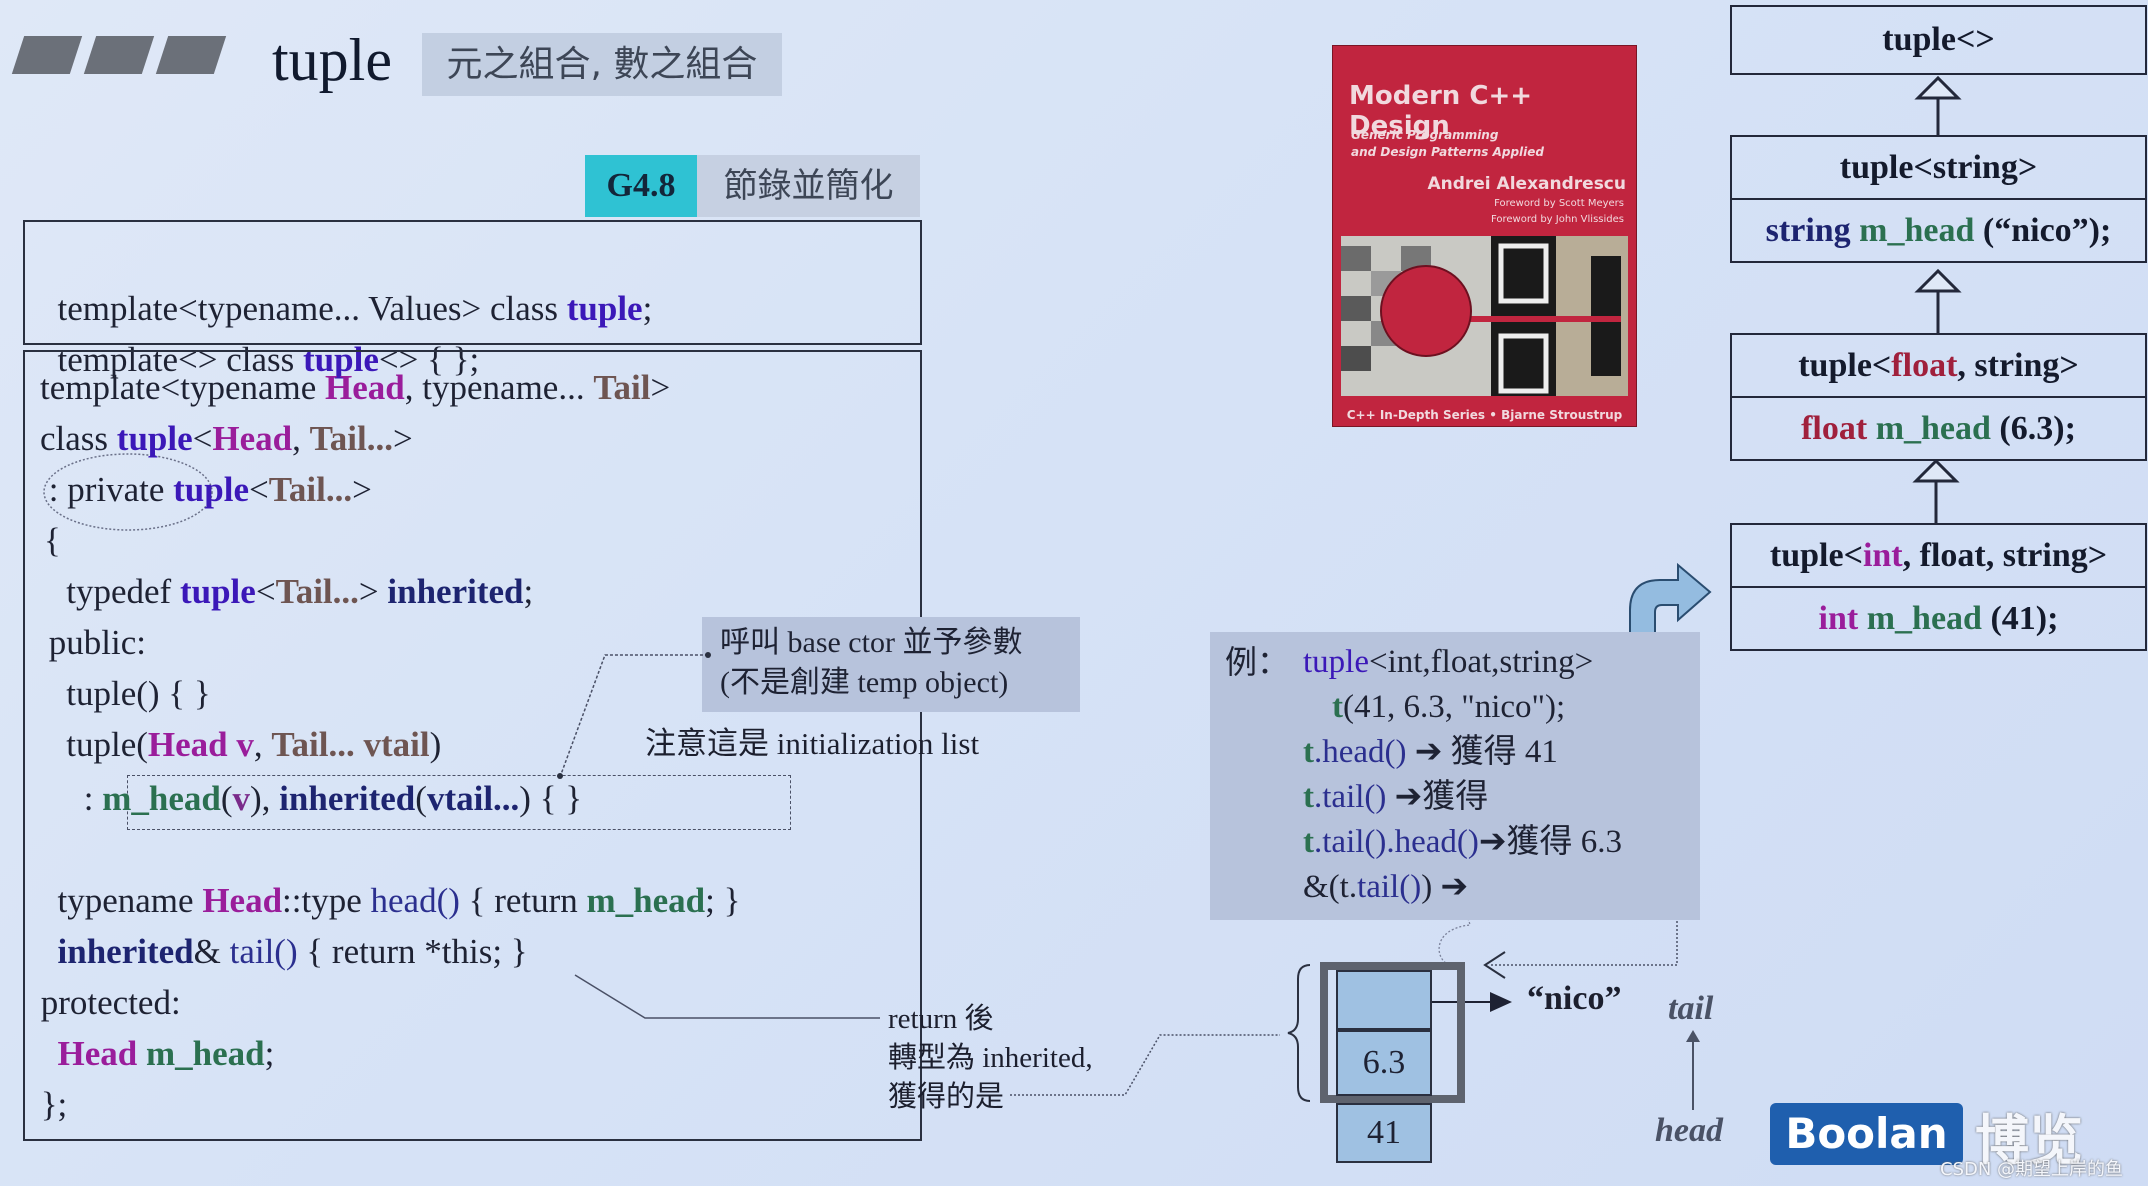 This screenshot has width=2148, height=1186. I want to click on example-line-4: t.tail() ➔獲得, so click(1395, 797).